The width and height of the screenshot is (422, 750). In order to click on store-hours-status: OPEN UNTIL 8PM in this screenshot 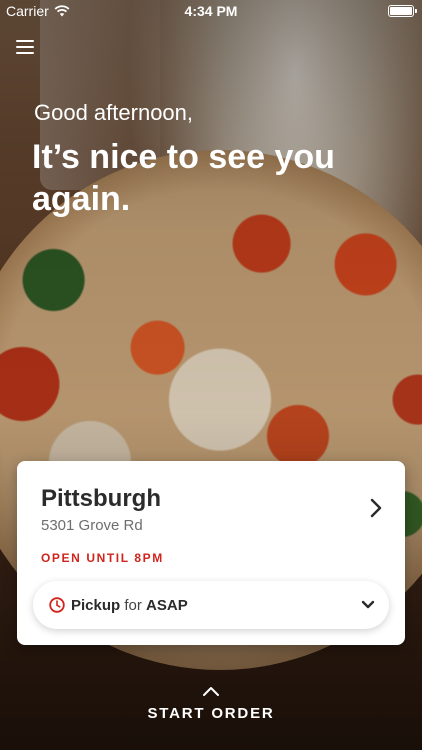, I will do `click(102, 558)`.